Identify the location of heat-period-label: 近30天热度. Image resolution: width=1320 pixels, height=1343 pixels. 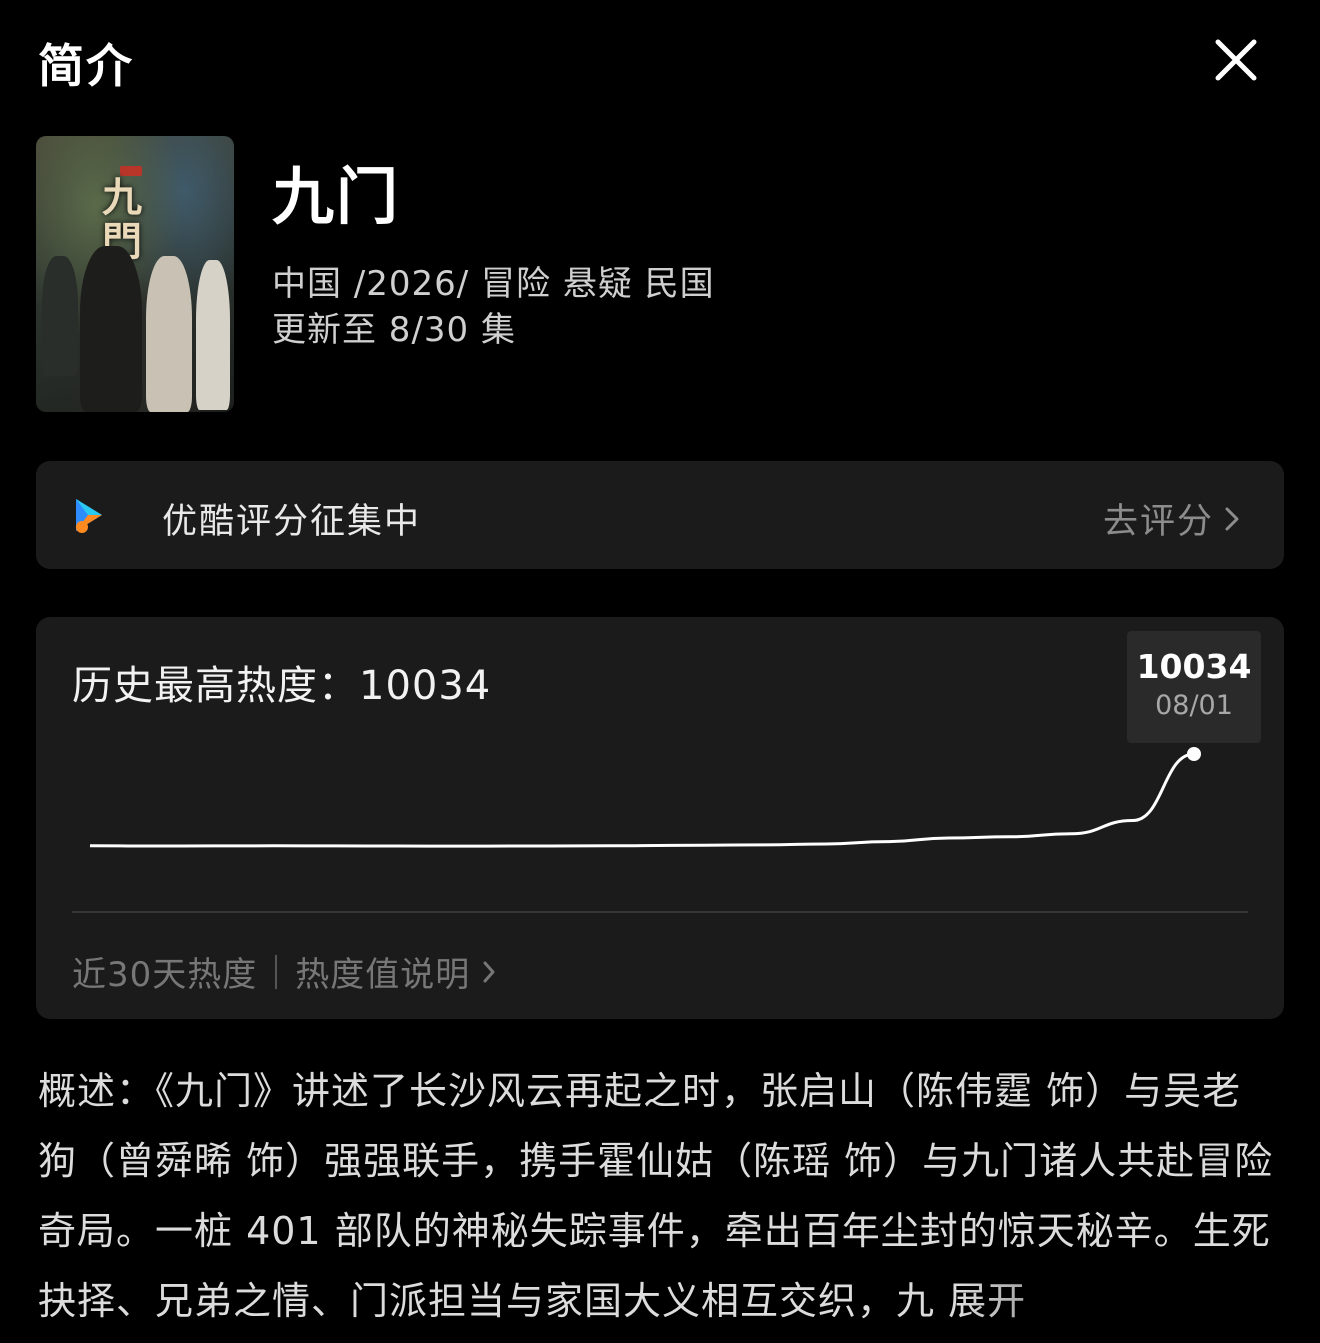
(165, 975).